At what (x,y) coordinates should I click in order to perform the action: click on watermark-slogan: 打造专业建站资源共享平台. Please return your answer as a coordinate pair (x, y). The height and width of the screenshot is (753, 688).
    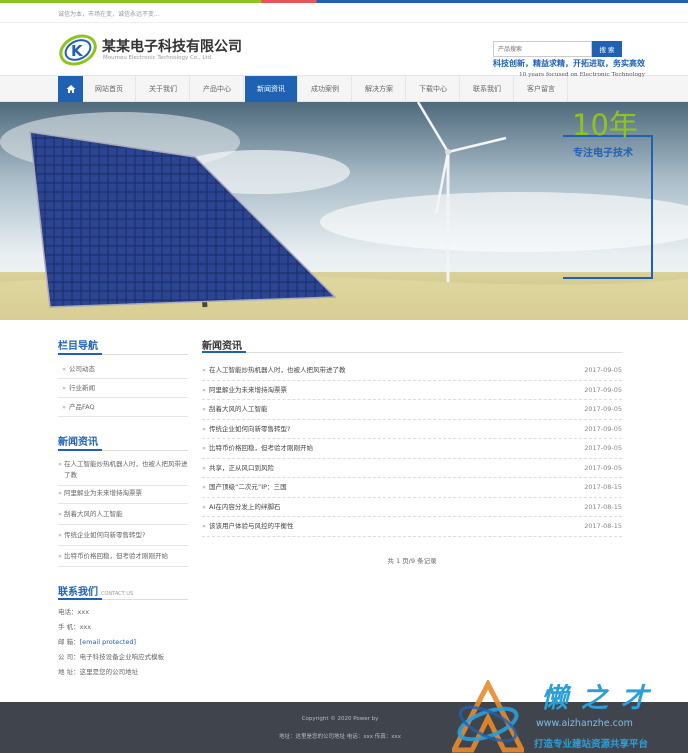
    Looking at the image, I should click on (591, 744).